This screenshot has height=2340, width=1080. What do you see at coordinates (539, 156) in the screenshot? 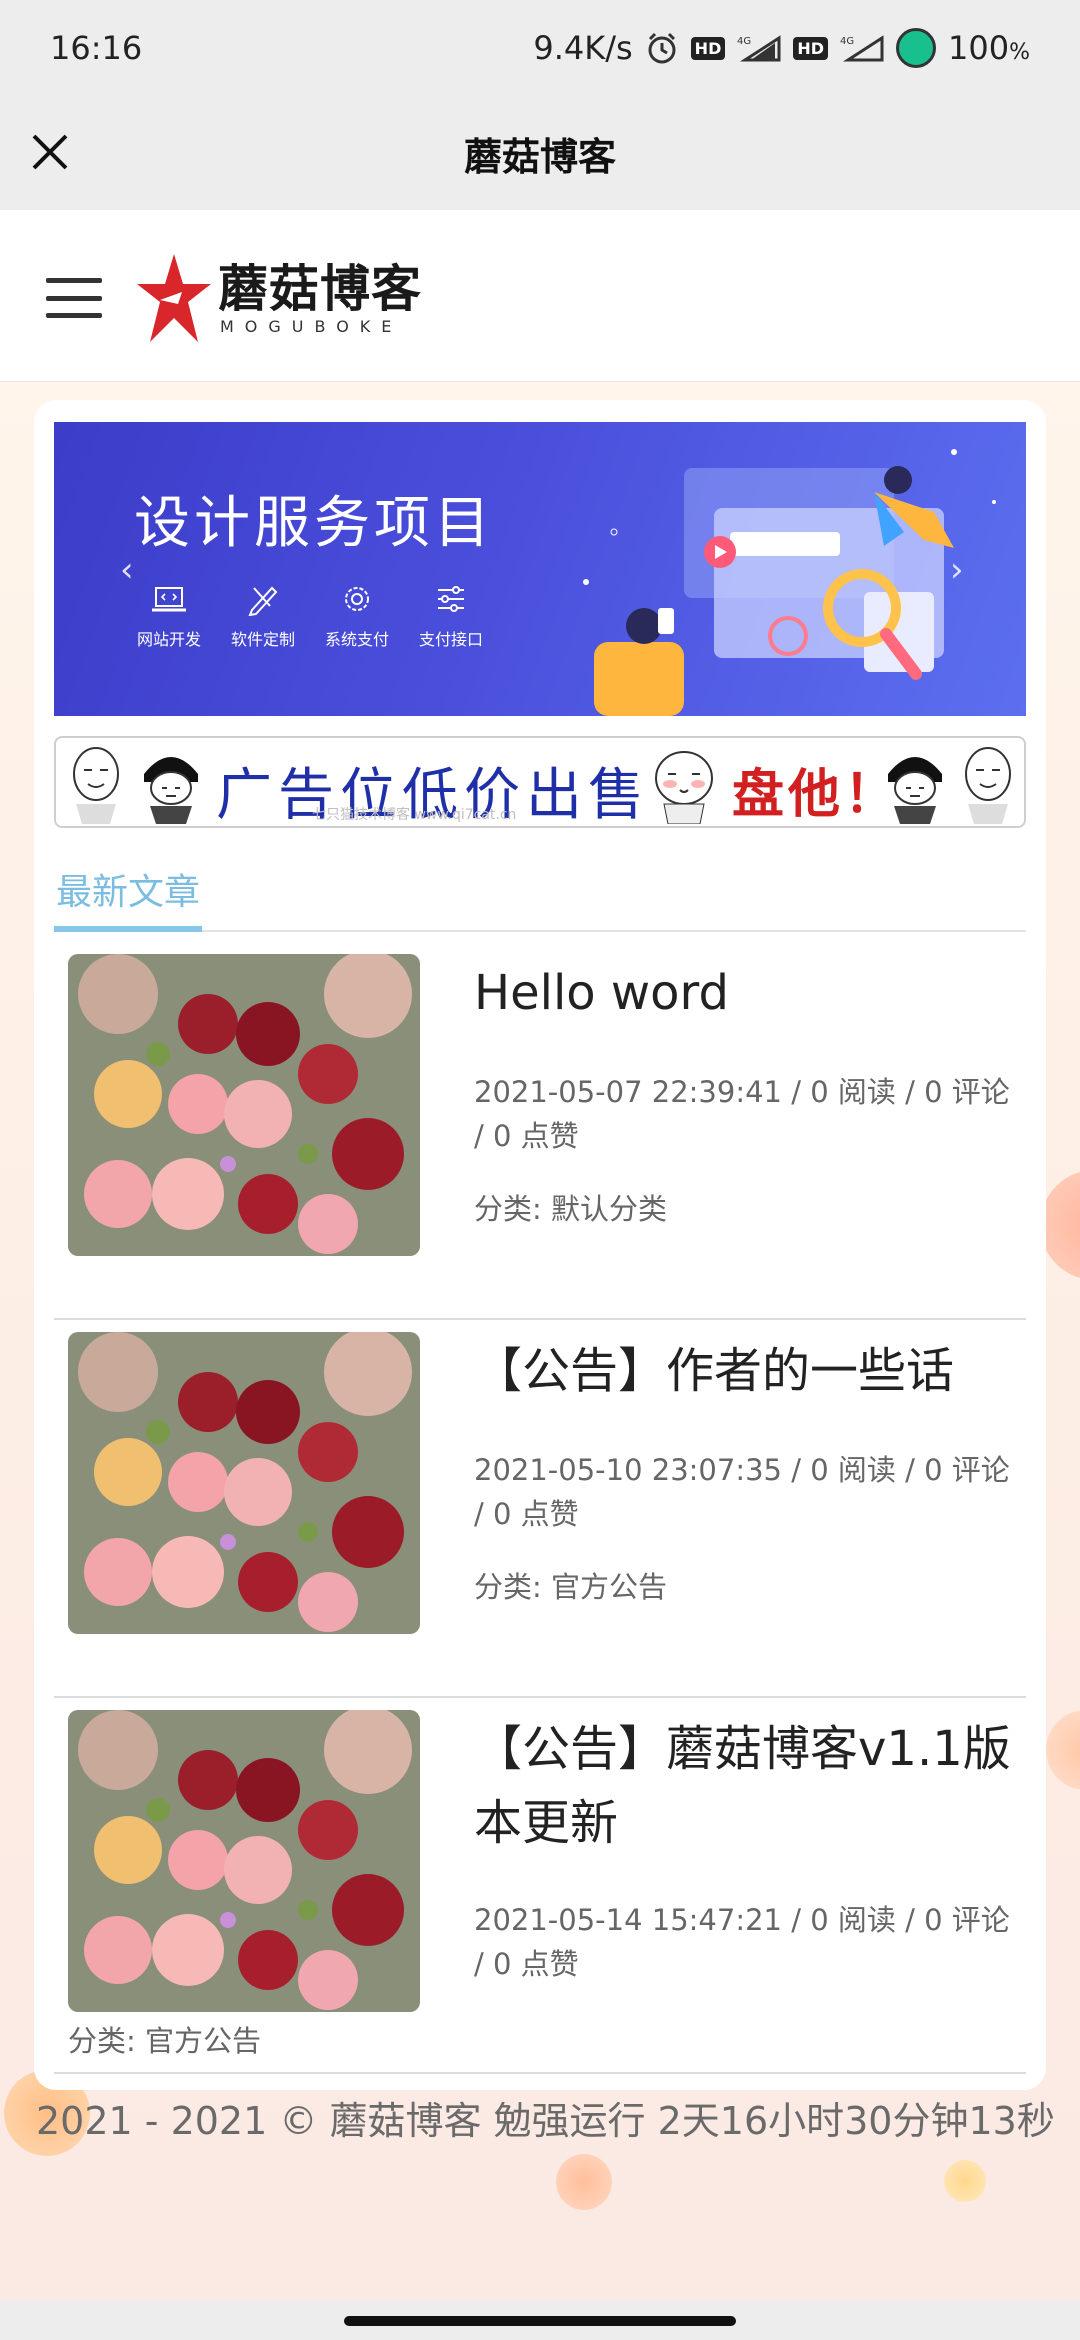
I see `page-title: 蘑菇博客` at bounding box center [539, 156].